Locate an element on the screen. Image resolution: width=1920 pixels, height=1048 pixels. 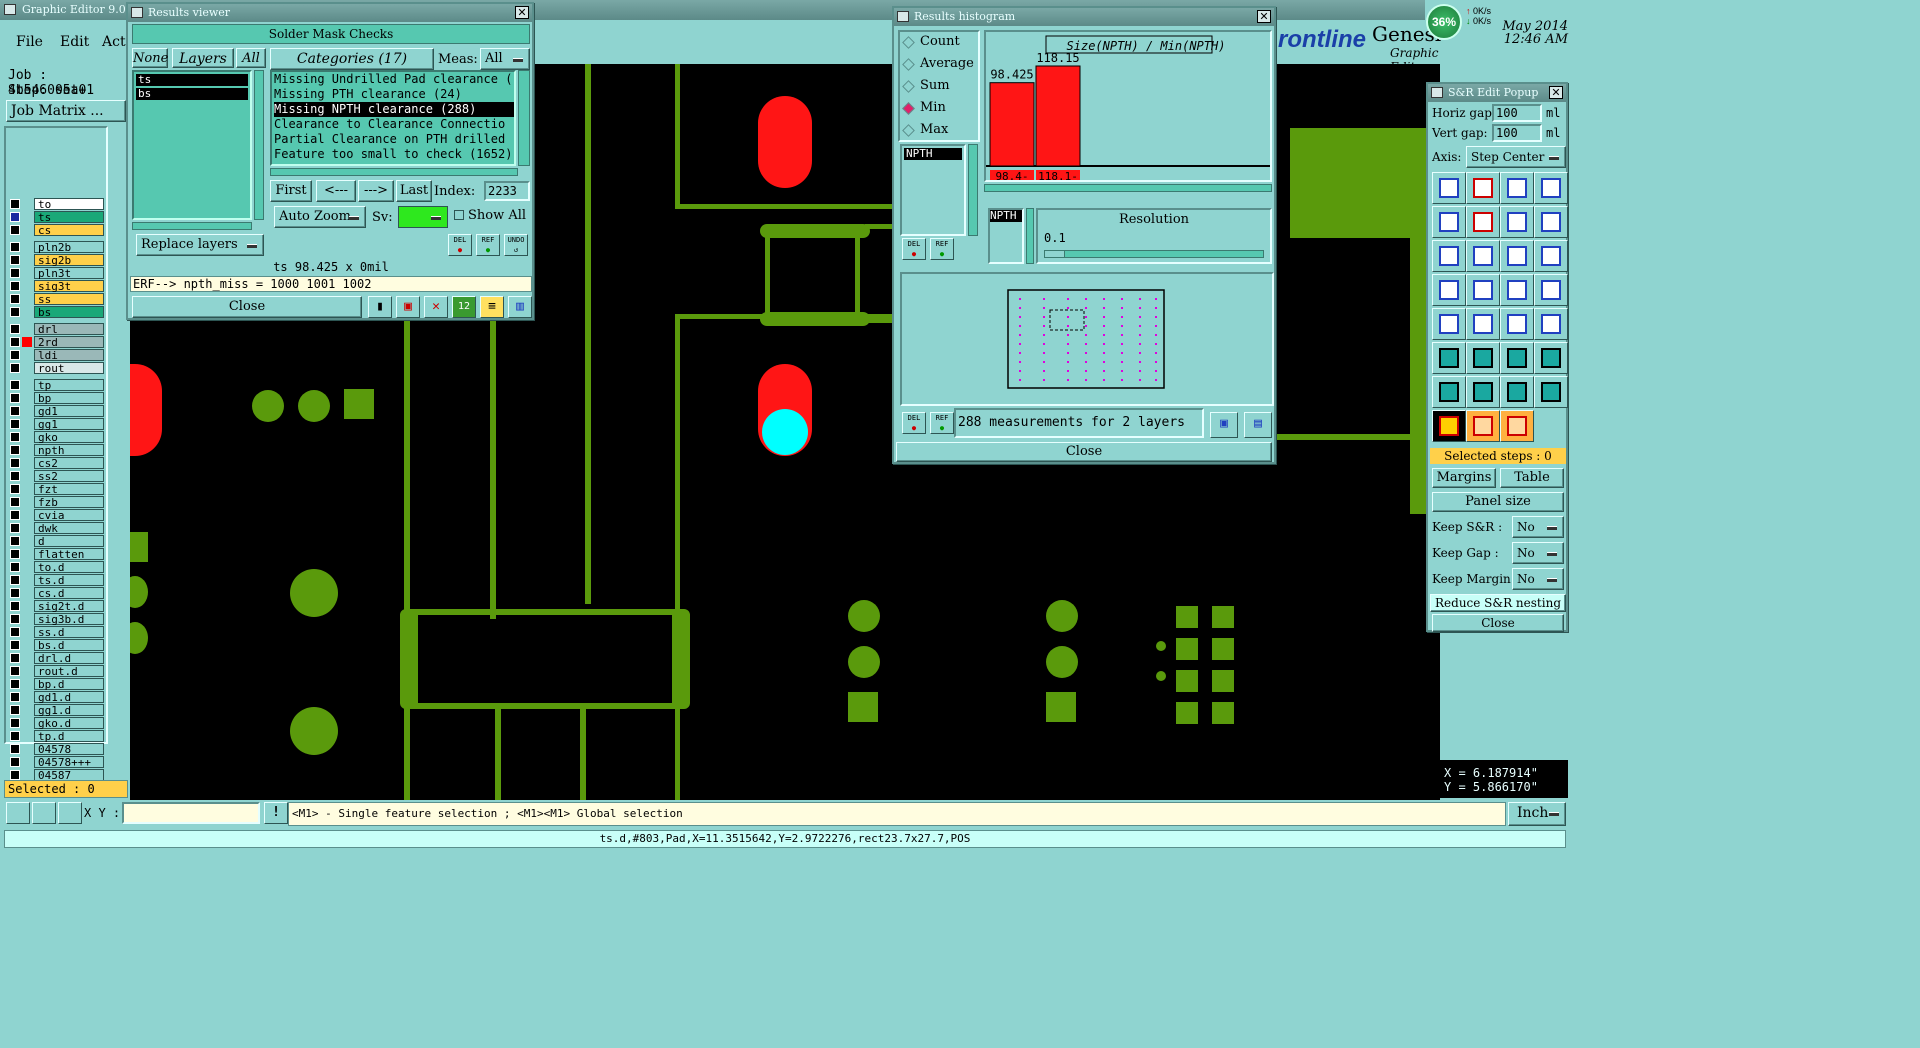
layer-row-d: d is located at coordinates (56, 541).